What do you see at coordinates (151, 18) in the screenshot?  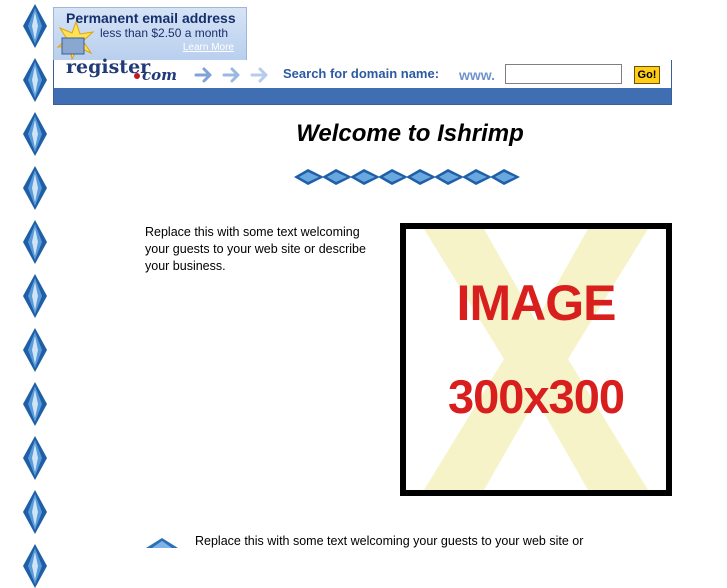 I see `banner-title: Permanent email address` at bounding box center [151, 18].